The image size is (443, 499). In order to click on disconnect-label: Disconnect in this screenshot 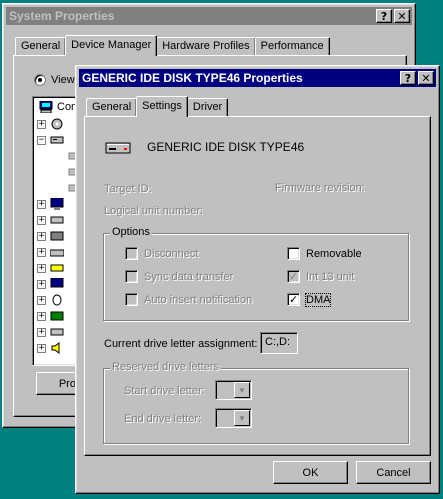, I will do `click(171, 254)`.